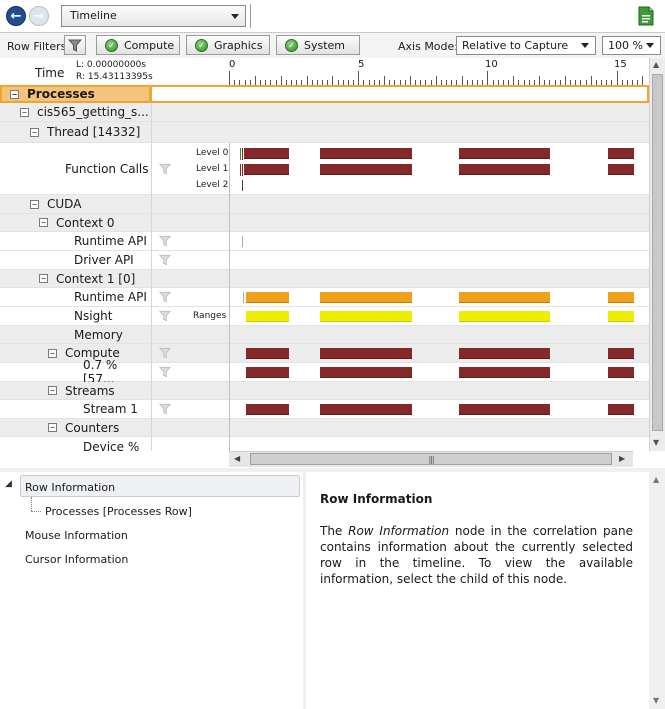 This screenshot has height=709, width=665. What do you see at coordinates (149, 45) in the screenshot?
I see `compute-filter-label: Compute` at bounding box center [149, 45].